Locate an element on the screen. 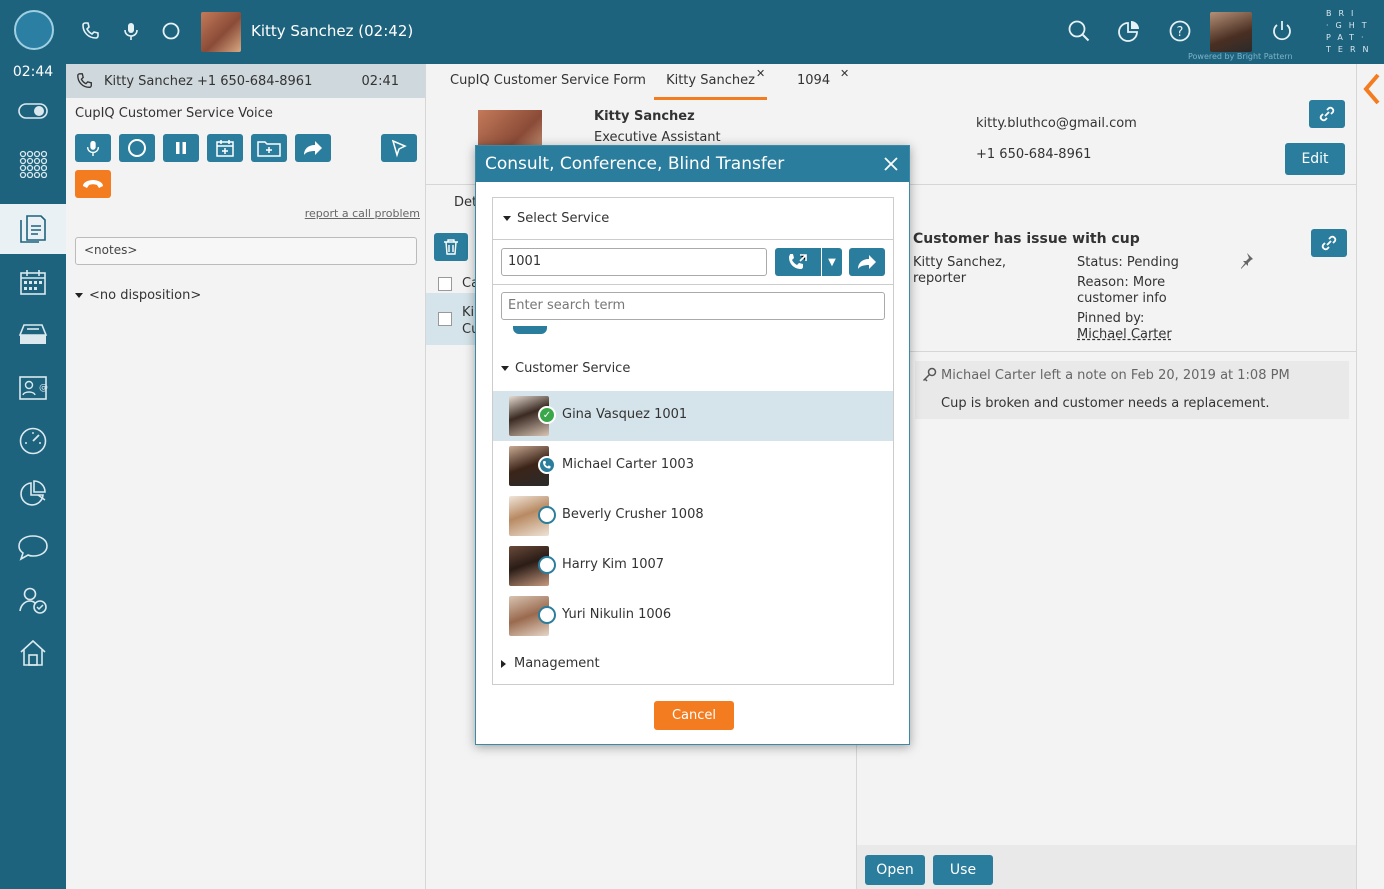 Image resolution: width=1384 pixels, height=889 pixels. case-link-button is located at coordinates (1329, 243).